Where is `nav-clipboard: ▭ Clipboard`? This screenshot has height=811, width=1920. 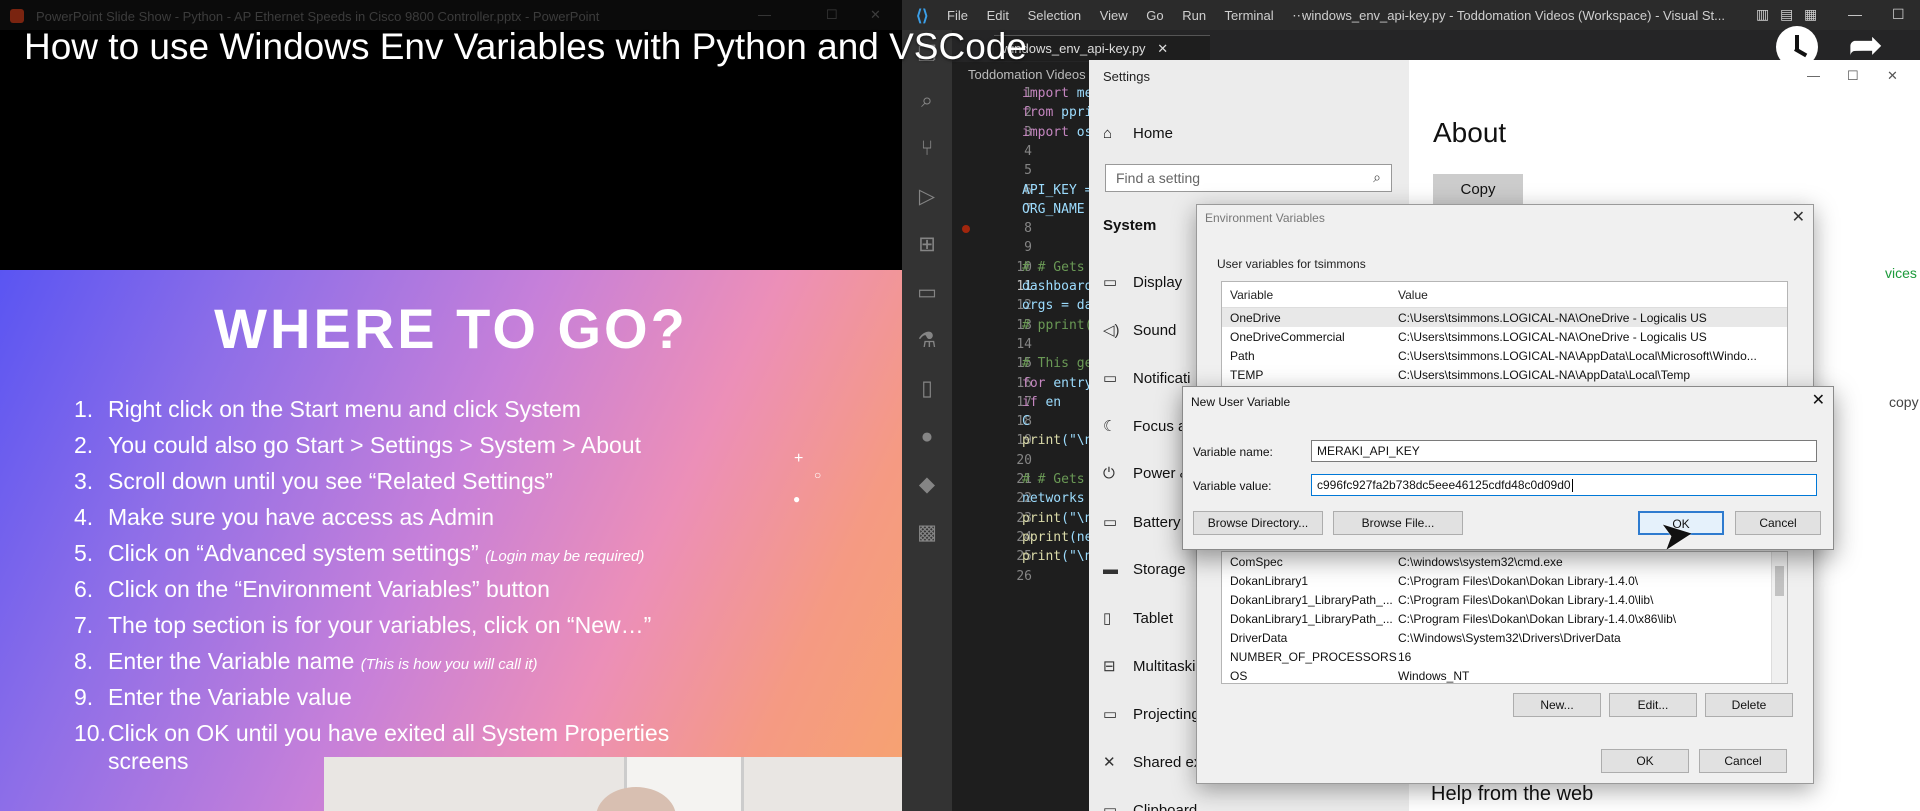
nav-clipboard: ▭ Clipboard is located at coordinates (1150, 806).